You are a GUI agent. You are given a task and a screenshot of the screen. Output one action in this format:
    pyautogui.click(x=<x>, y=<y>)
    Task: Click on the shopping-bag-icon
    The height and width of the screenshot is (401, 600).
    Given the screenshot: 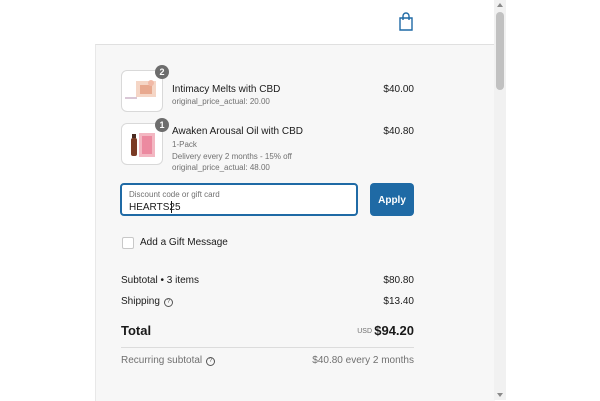 What is the action you would take?
    pyautogui.click(x=406, y=22)
    